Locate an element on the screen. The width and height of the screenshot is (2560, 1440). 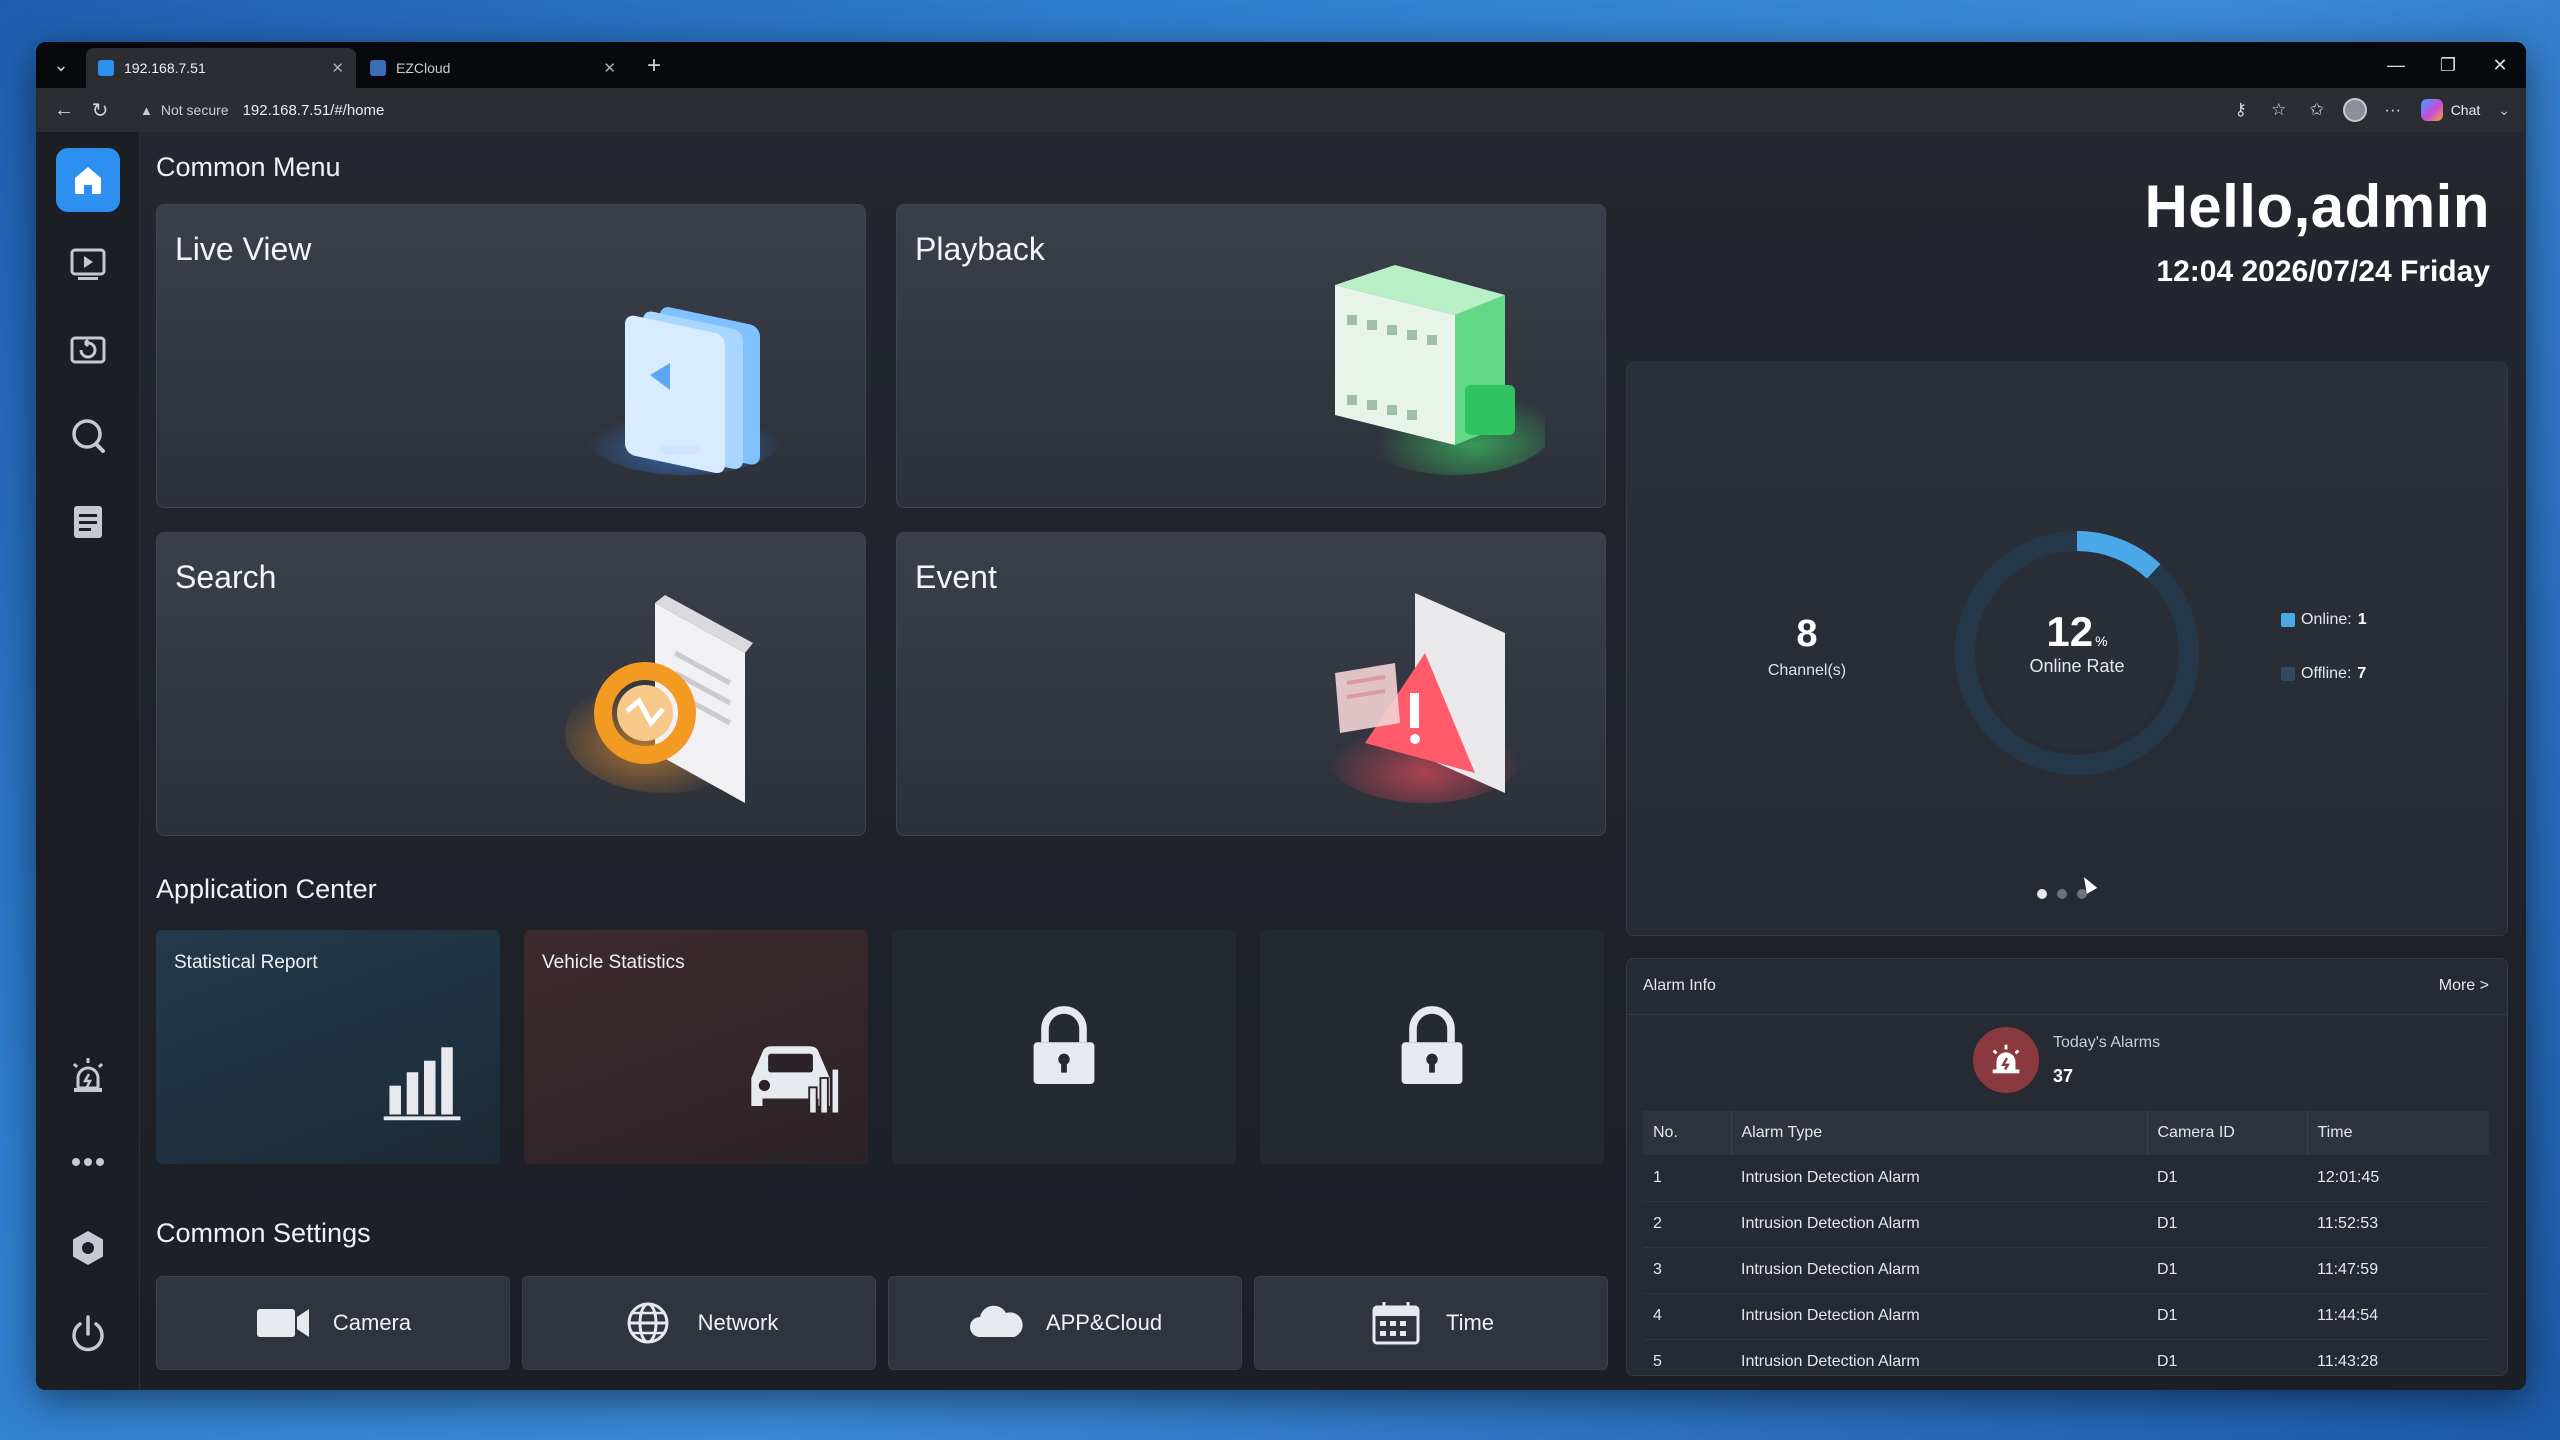
minimize-icon: — is located at coordinates (2396, 65).